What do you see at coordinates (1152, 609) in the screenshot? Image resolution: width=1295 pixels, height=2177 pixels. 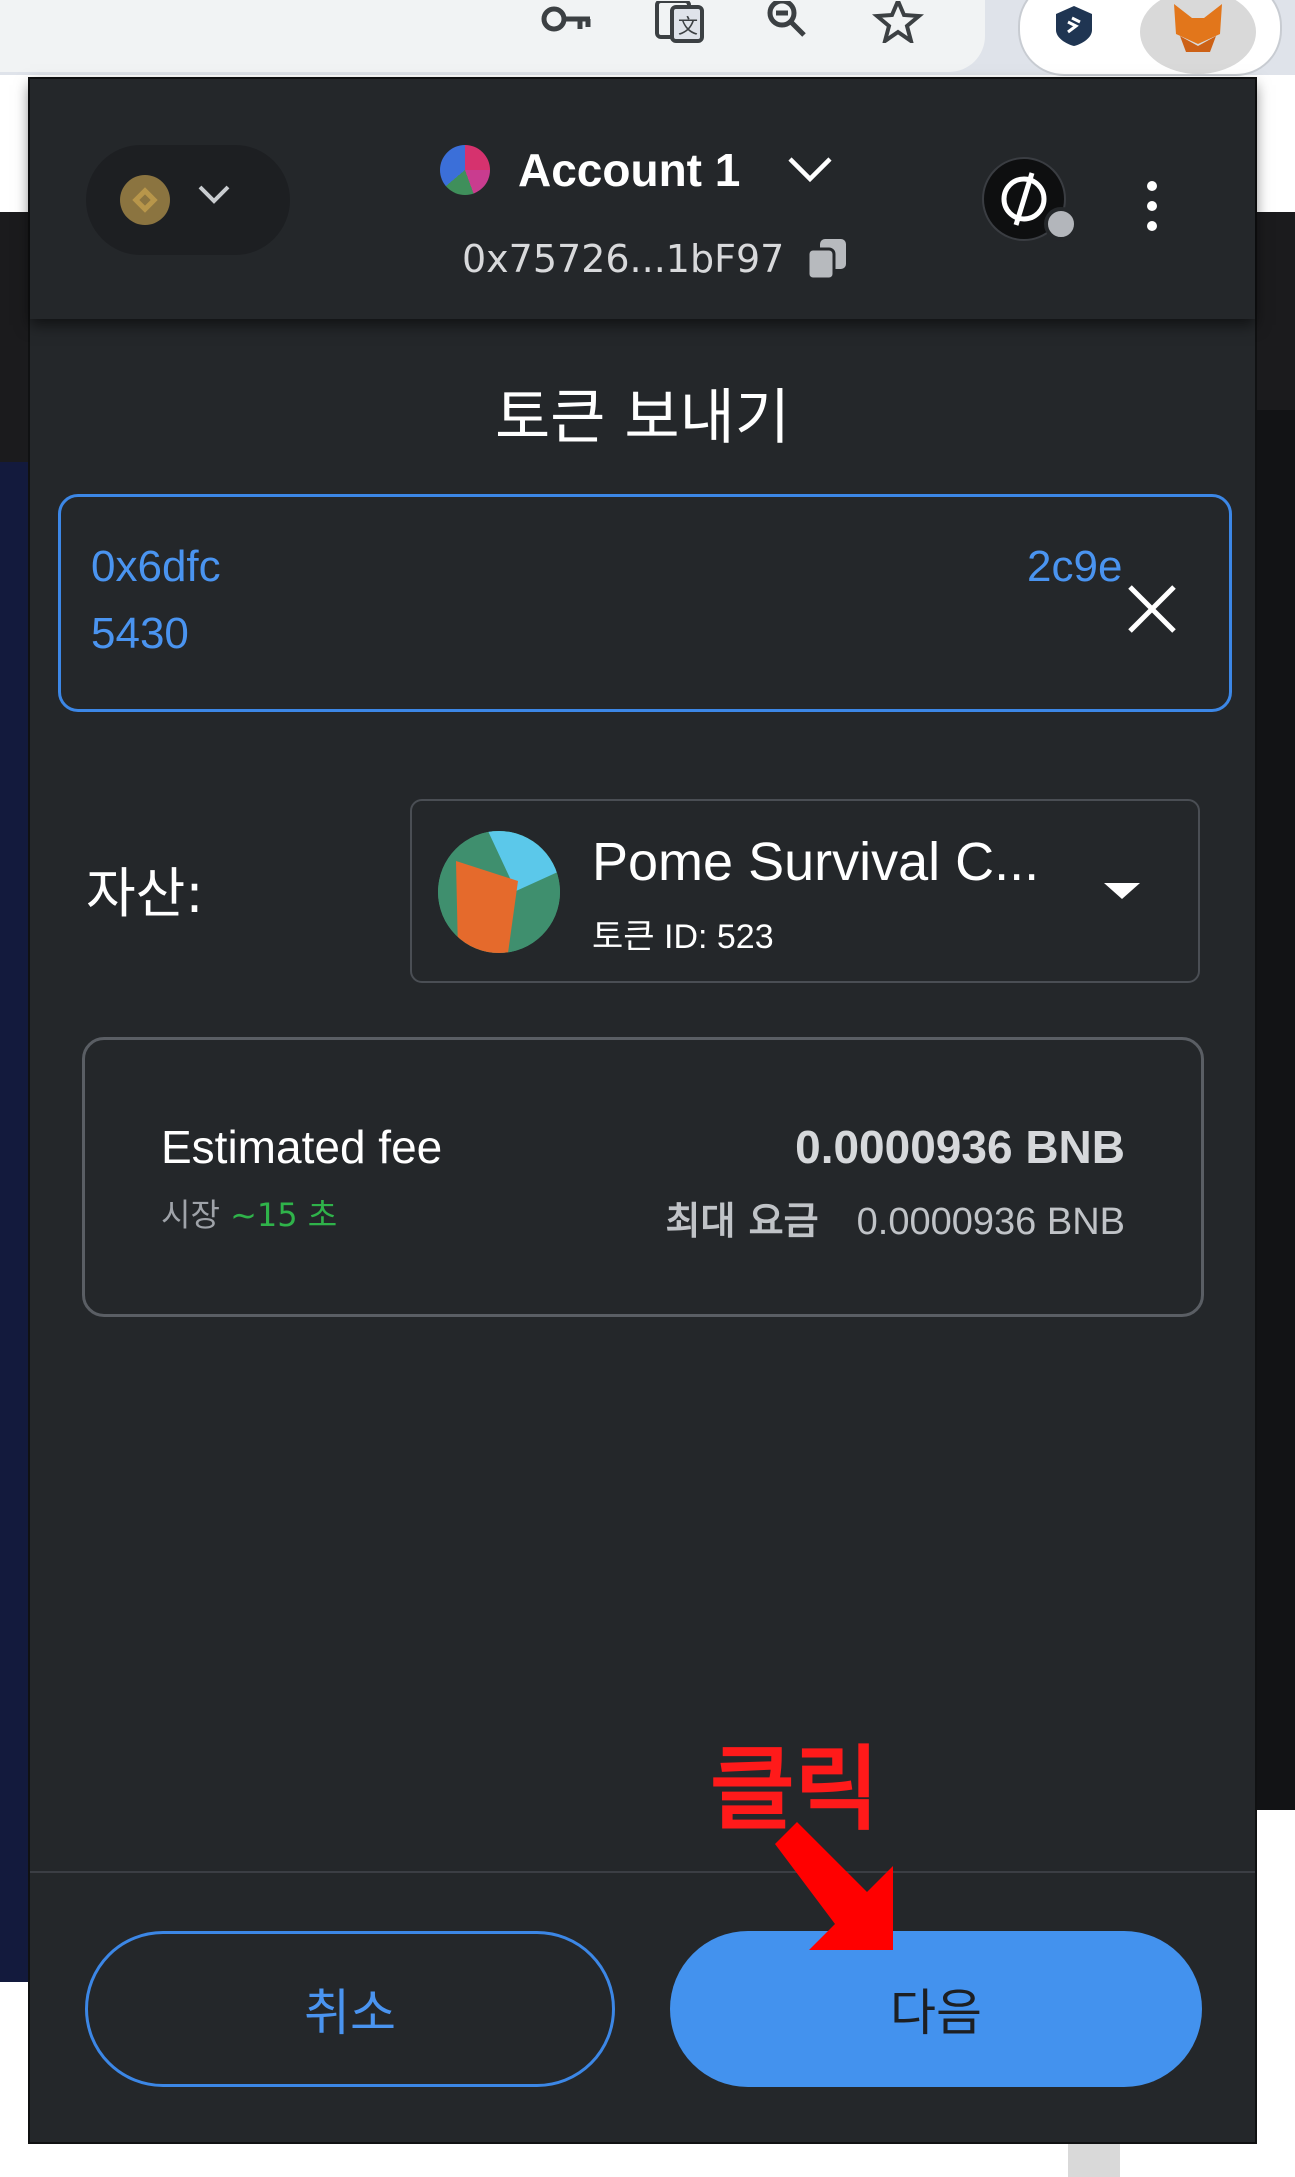 I see `close-icon` at bounding box center [1152, 609].